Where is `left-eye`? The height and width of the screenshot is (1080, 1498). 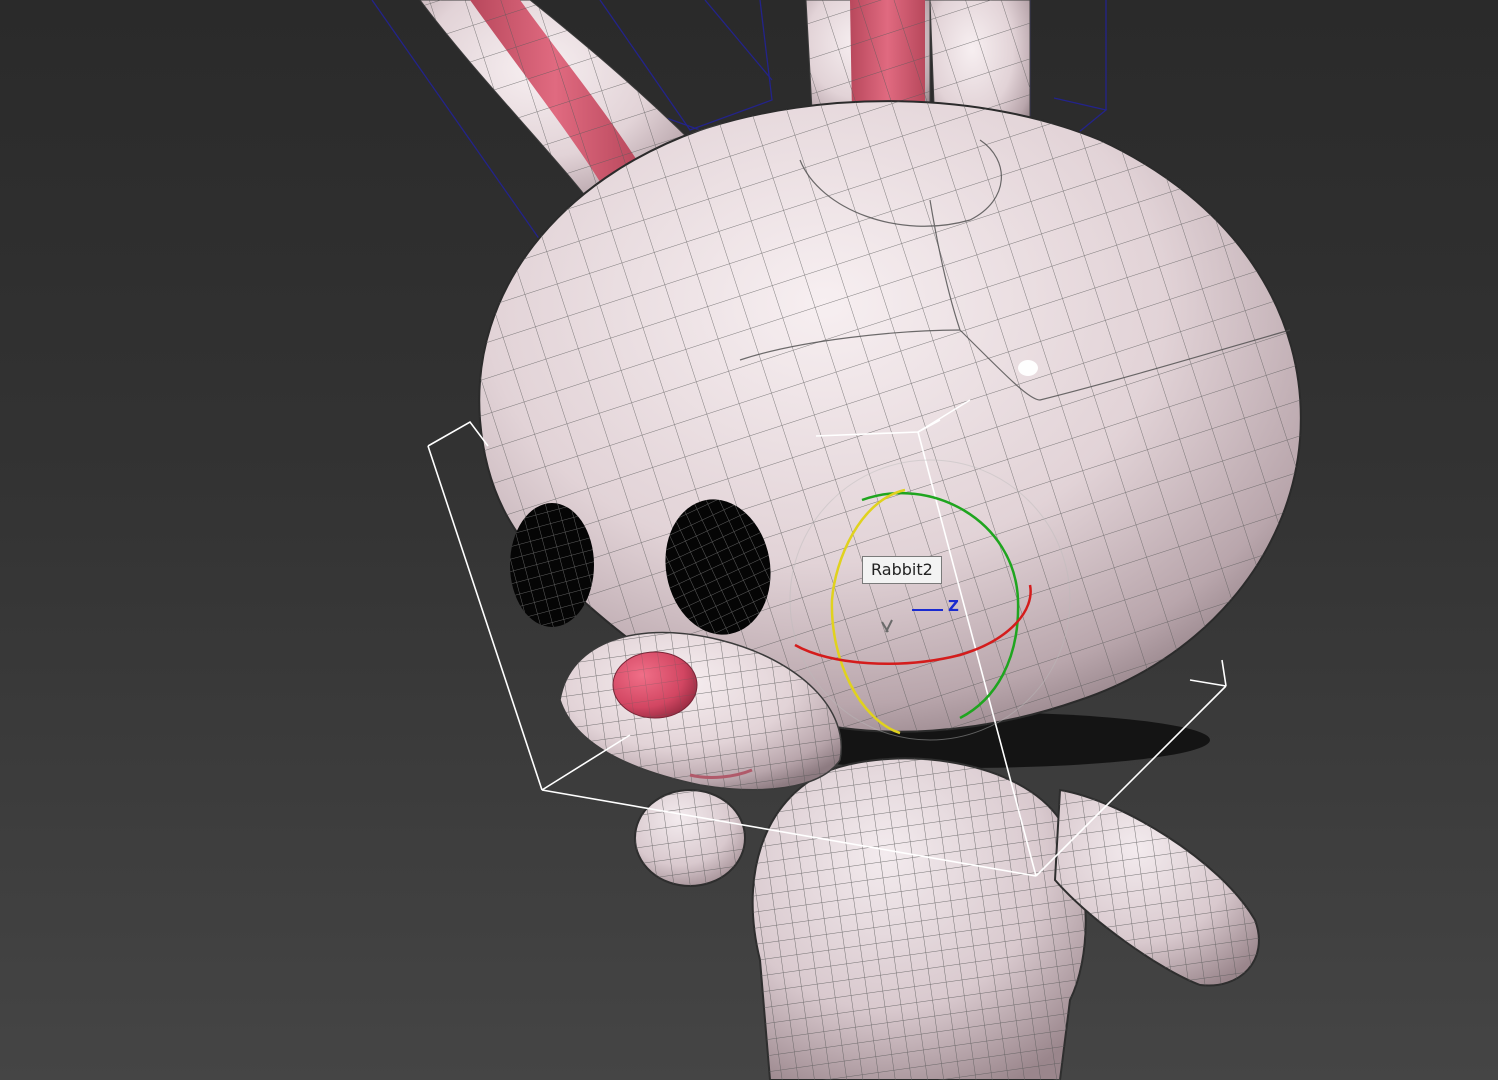 left-eye is located at coordinates (552, 565).